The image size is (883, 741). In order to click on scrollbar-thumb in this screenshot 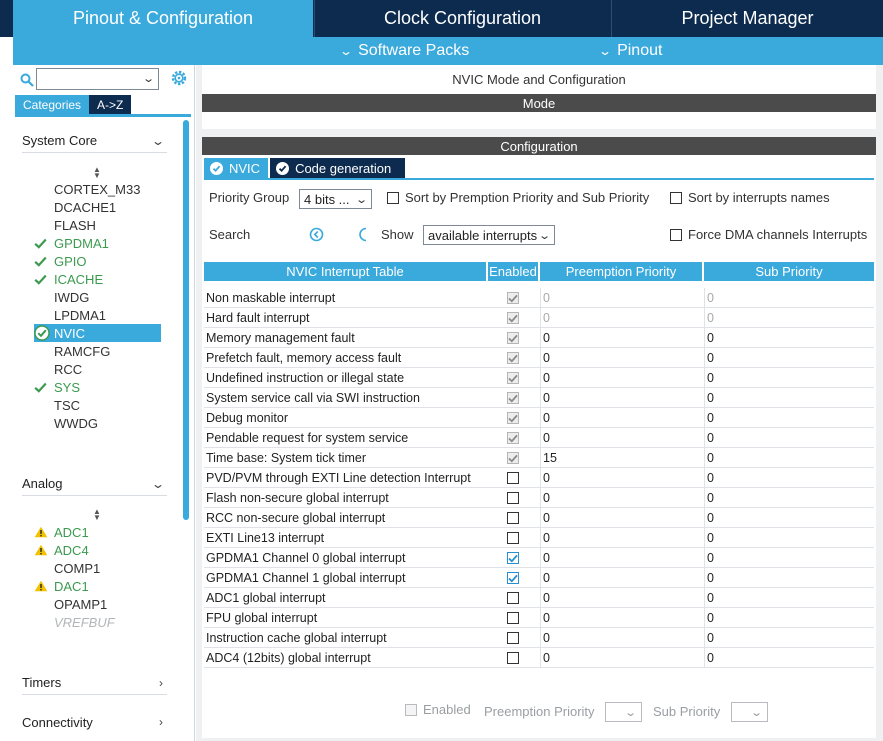, I will do `click(186, 320)`.